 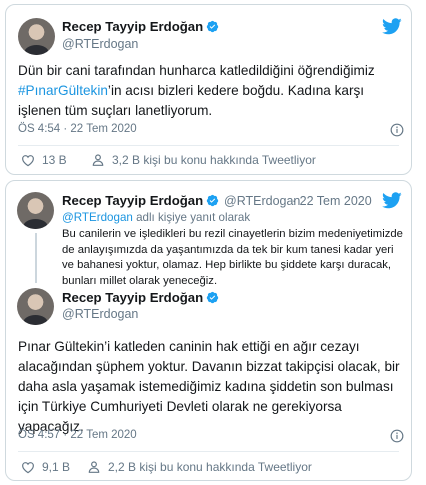 I want to click on people-talking-link: 3,2 B kişi bu konu hakkında Tweetliyor, so click(x=203, y=160).